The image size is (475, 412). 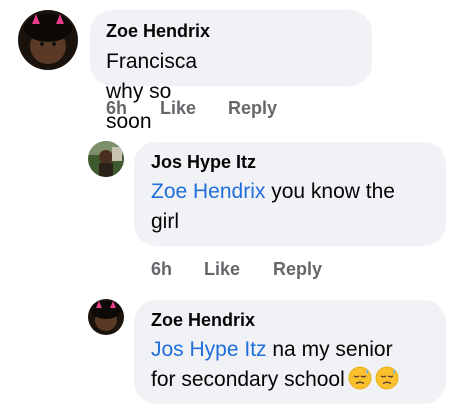 I want to click on comment-text-line2: for secondary school, so click(x=248, y=379).